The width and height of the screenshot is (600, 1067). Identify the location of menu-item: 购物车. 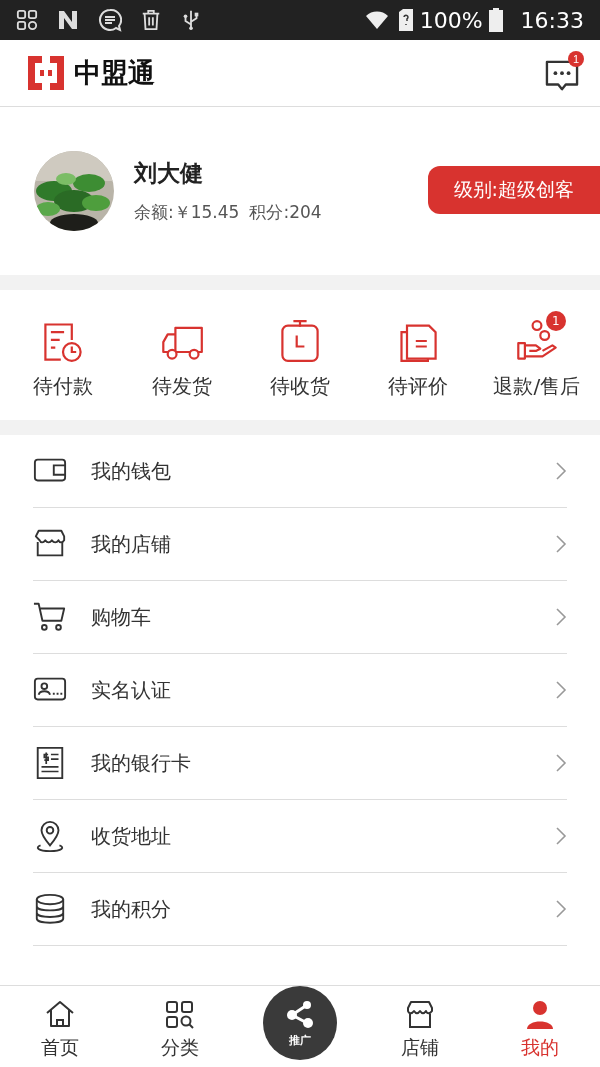
(300, 617).